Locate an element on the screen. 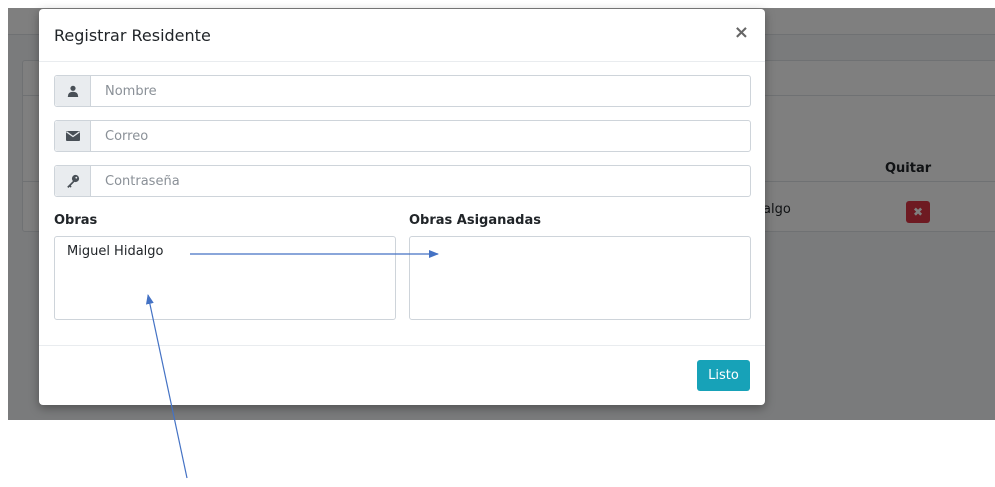 The width and height of the screenshot is (995, 487). modal-title: Registrar Residente is located at coordinates (132, 35).